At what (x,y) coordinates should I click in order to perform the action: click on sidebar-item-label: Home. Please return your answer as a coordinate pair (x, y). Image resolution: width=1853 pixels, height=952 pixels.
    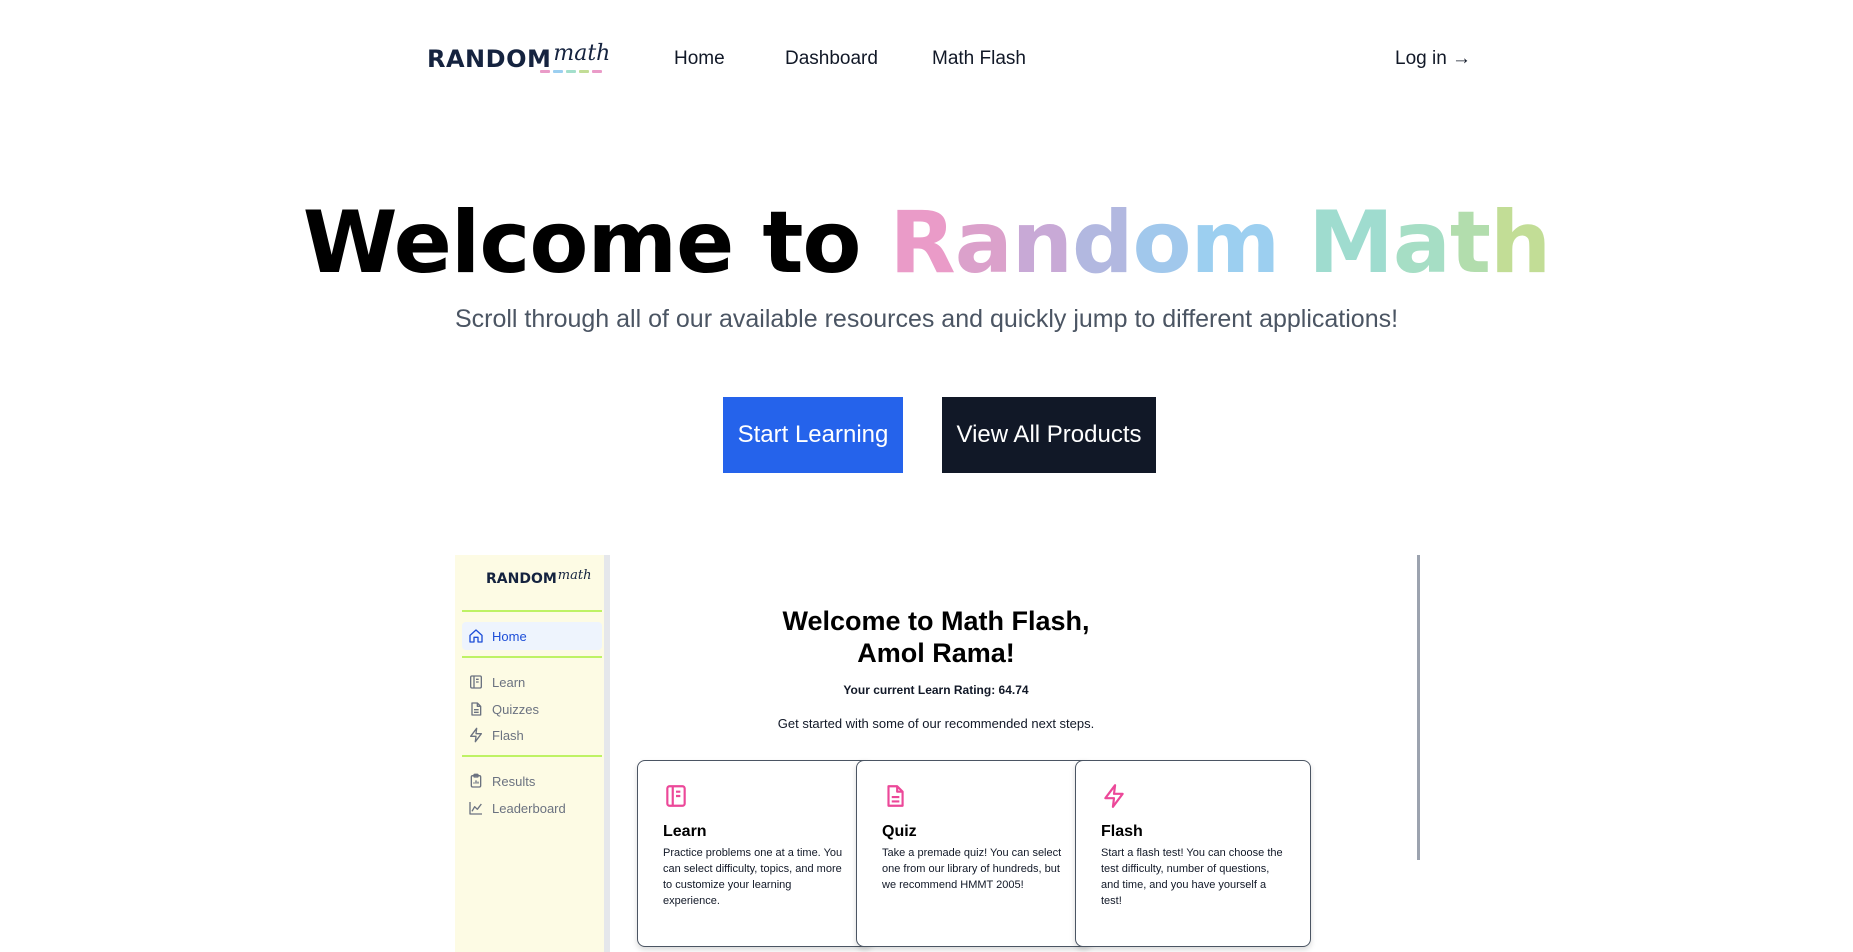
    Looking at the image, I should click on (509, 636).